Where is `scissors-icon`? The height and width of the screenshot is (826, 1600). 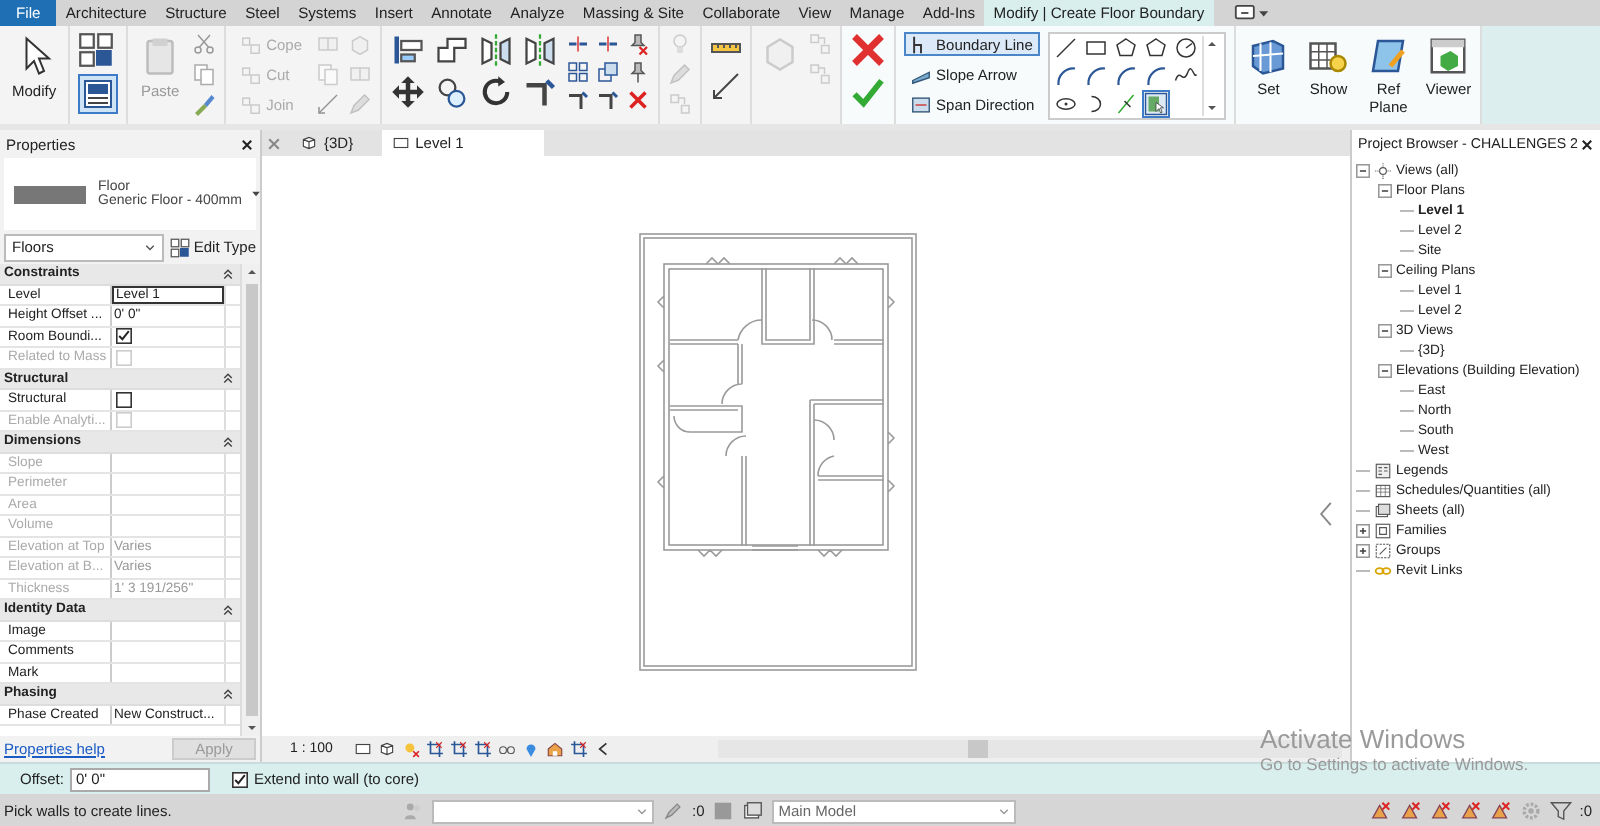 scissors-icon is located at coordinates (204, 44).